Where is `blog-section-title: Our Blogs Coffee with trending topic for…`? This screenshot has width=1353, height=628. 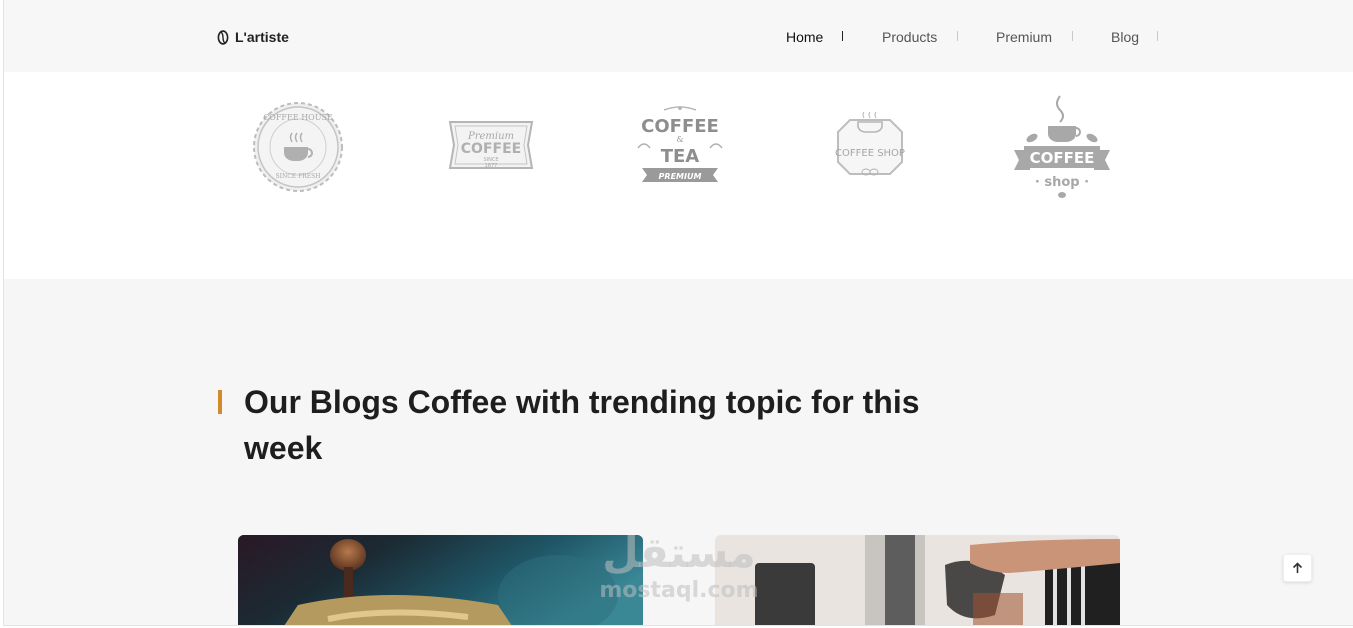 blog-section-title: Our Blogs Coffee with trending topic for… is located at coordinates (582, 425).